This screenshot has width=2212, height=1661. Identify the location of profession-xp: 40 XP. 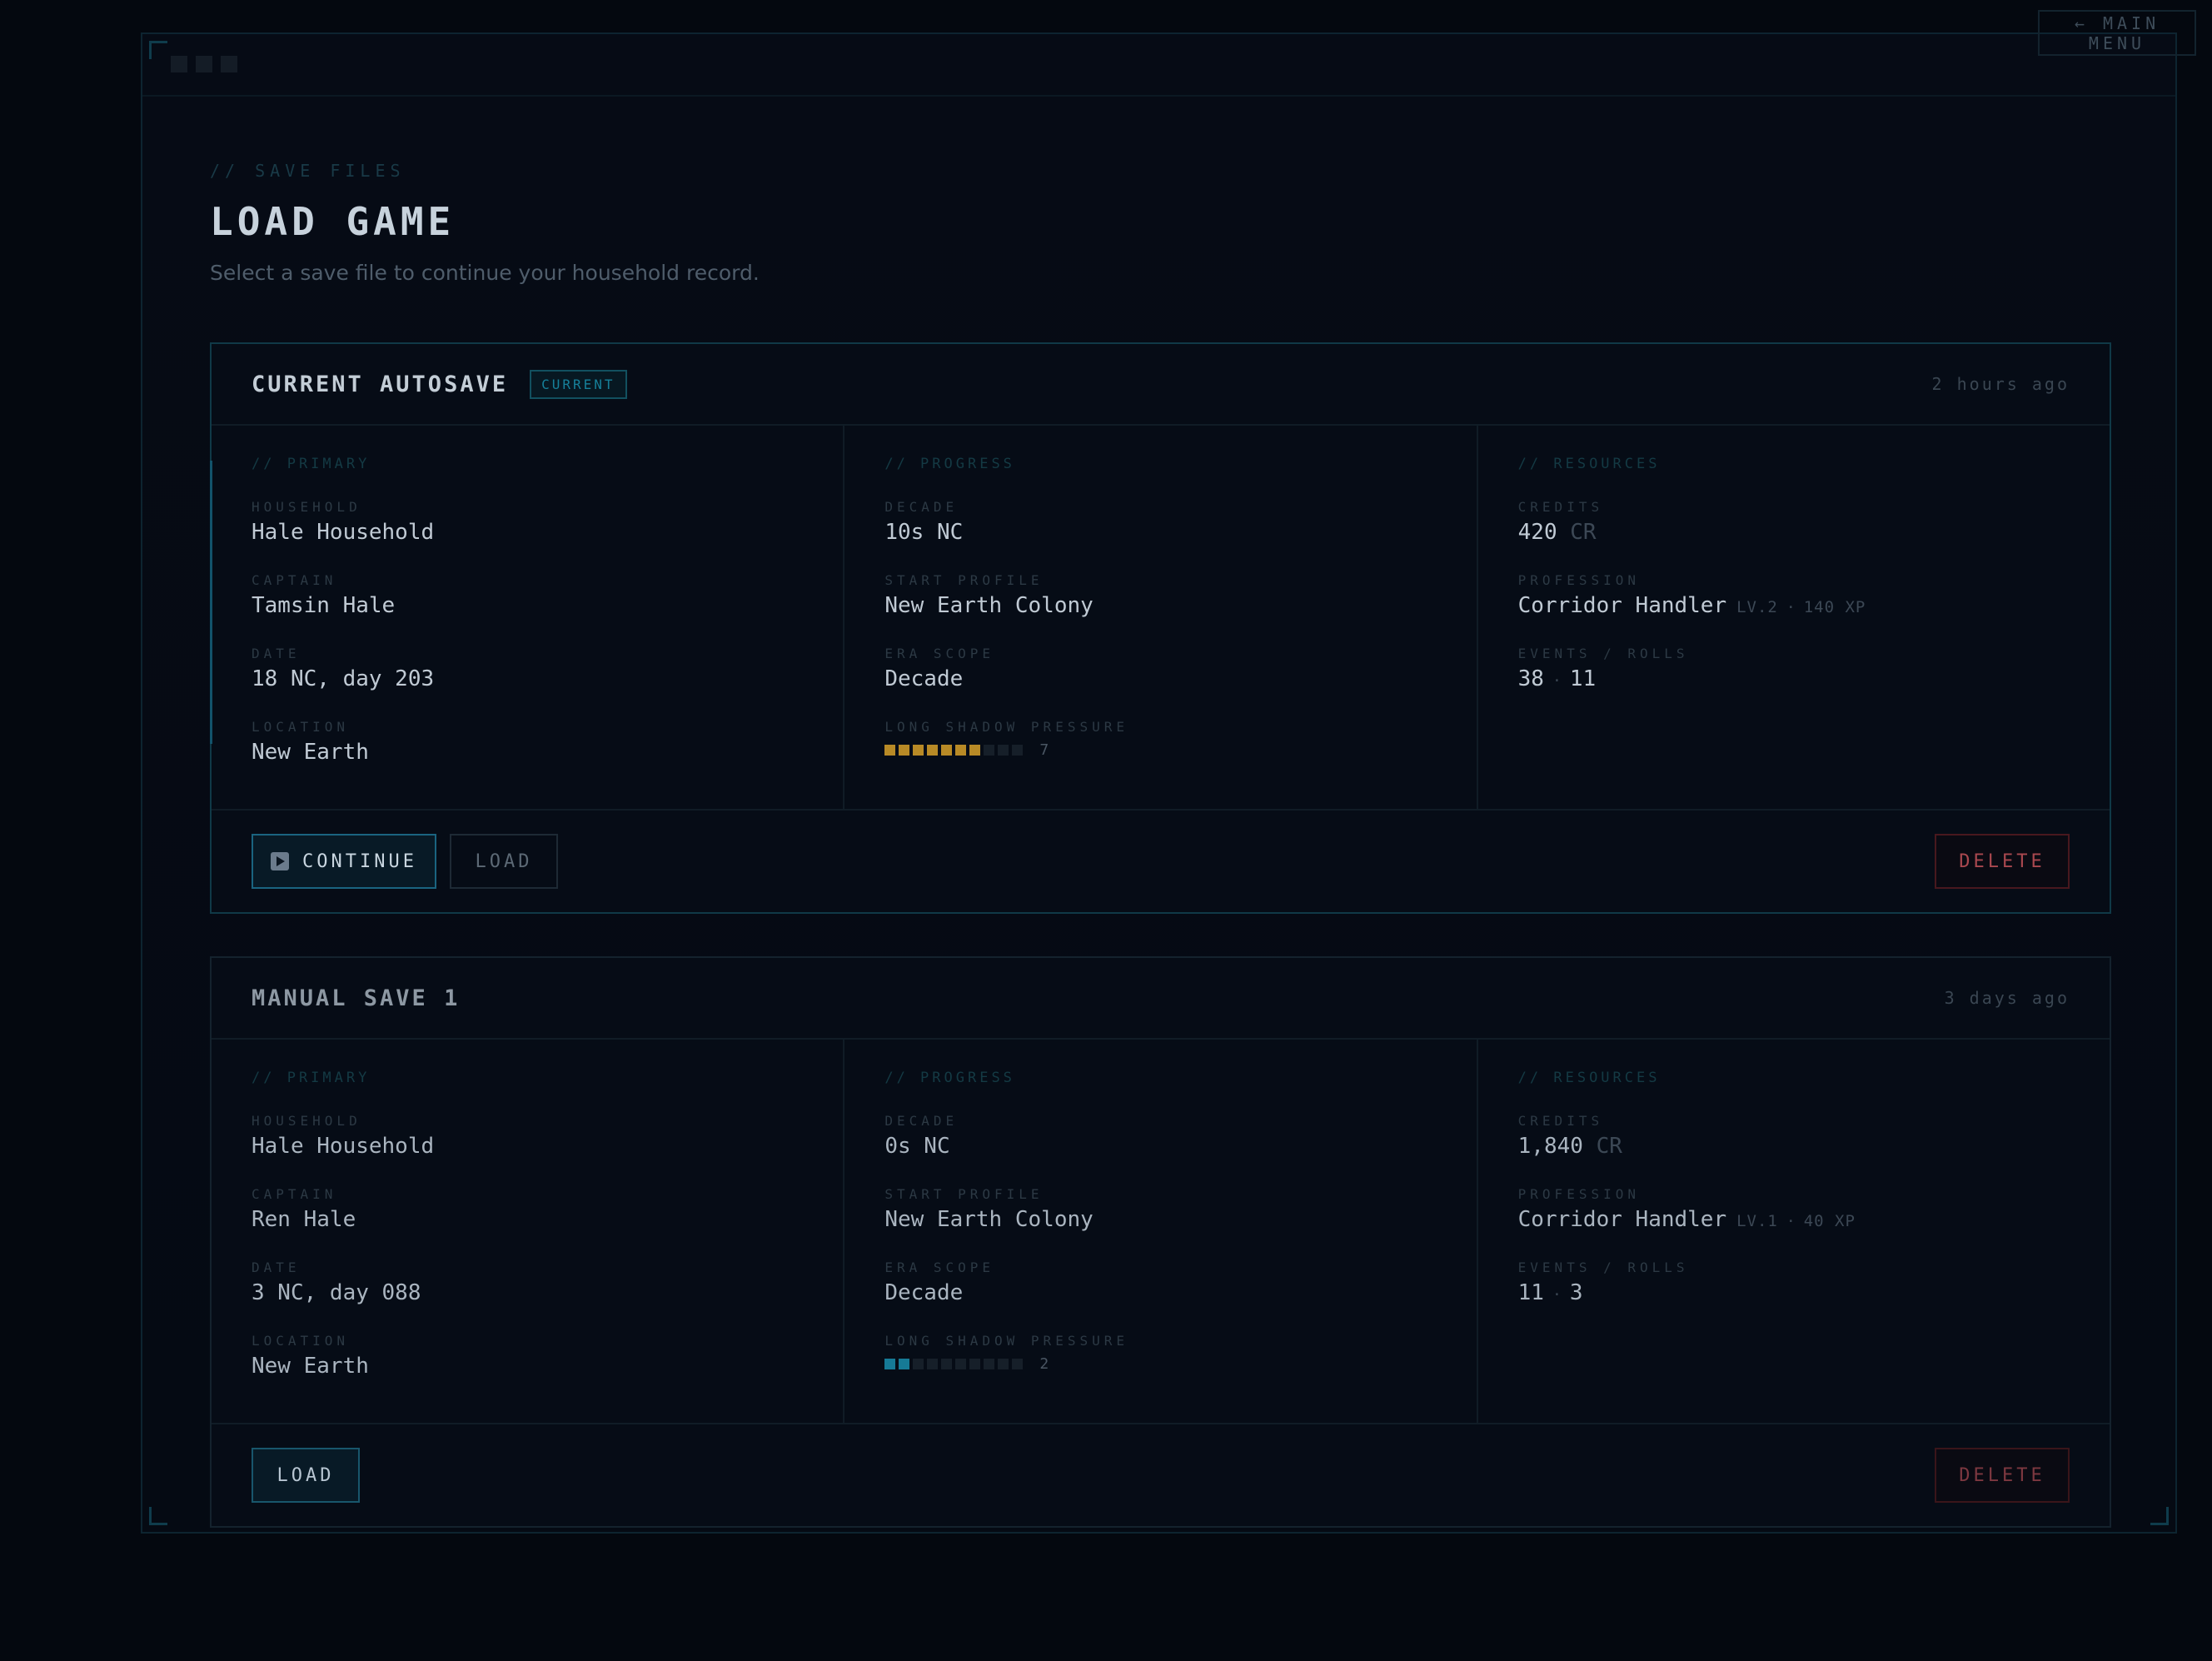
(1829, 1221).